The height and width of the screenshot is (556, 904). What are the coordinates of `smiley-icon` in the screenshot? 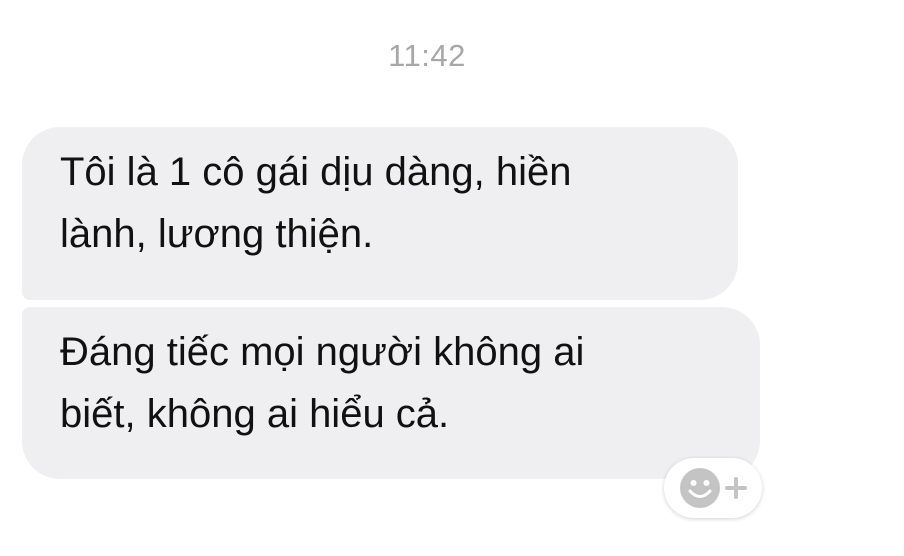 It's located at (700, 488).